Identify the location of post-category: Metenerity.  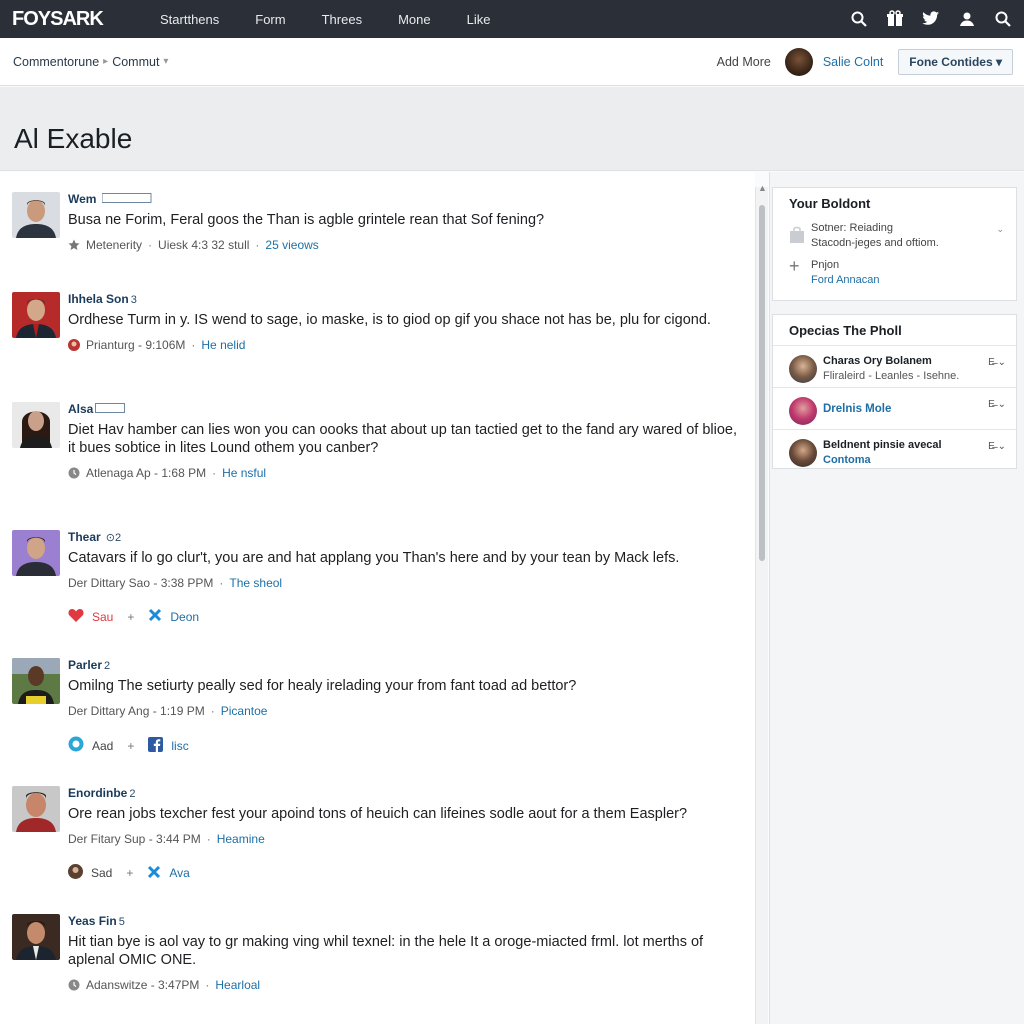
(114, 245).